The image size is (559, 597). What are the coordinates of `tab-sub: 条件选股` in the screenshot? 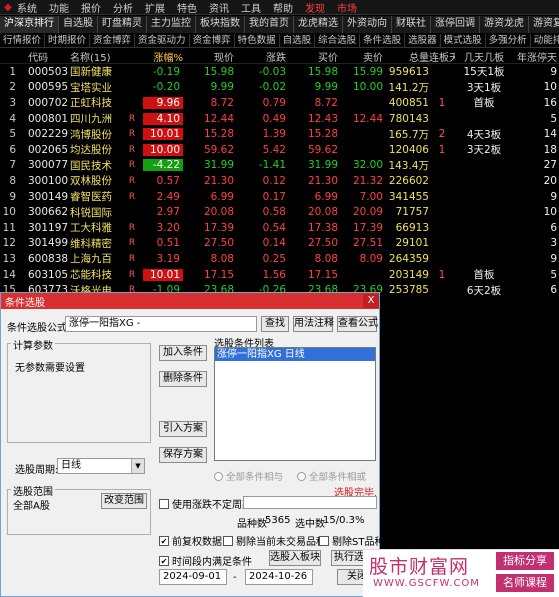 It's located at (383, 40).